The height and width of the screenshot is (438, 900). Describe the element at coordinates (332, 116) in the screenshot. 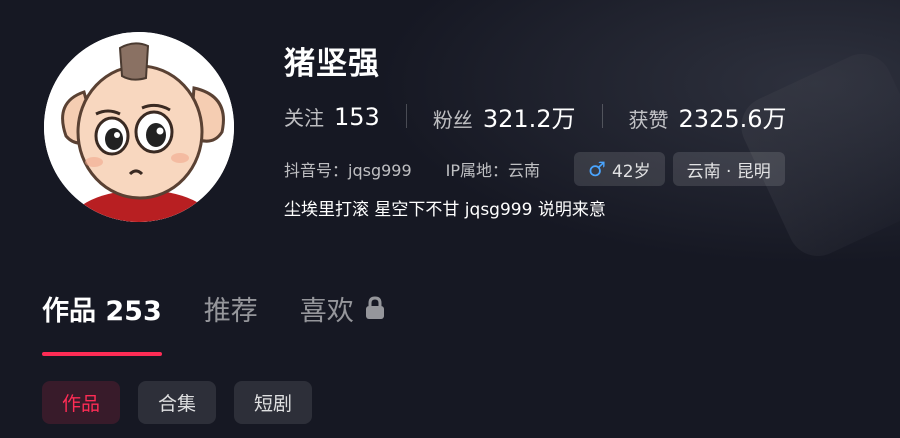

I see `following-stat: 关注 153` at that location.